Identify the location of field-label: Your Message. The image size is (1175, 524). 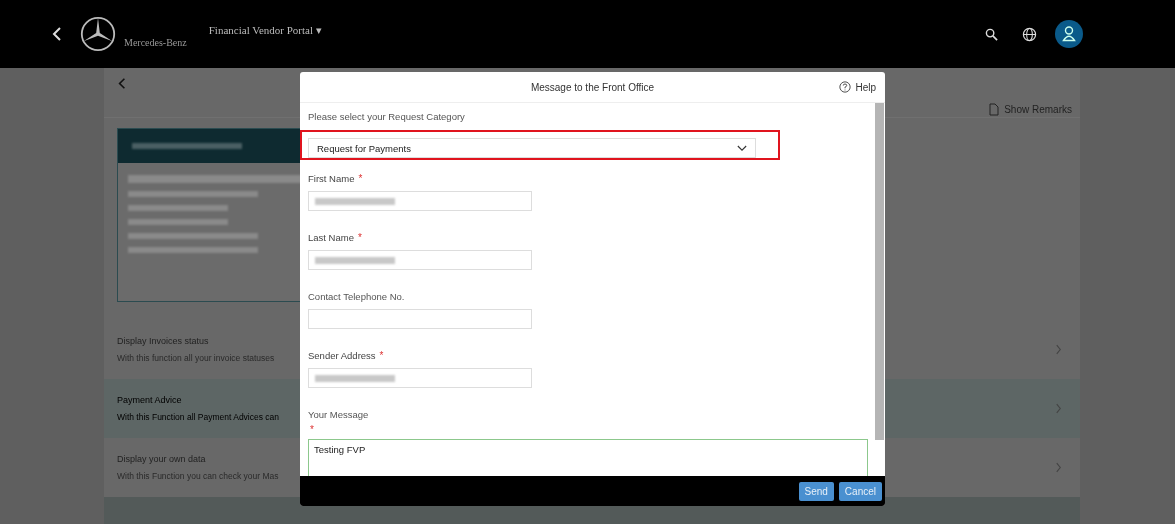
(338, 414).